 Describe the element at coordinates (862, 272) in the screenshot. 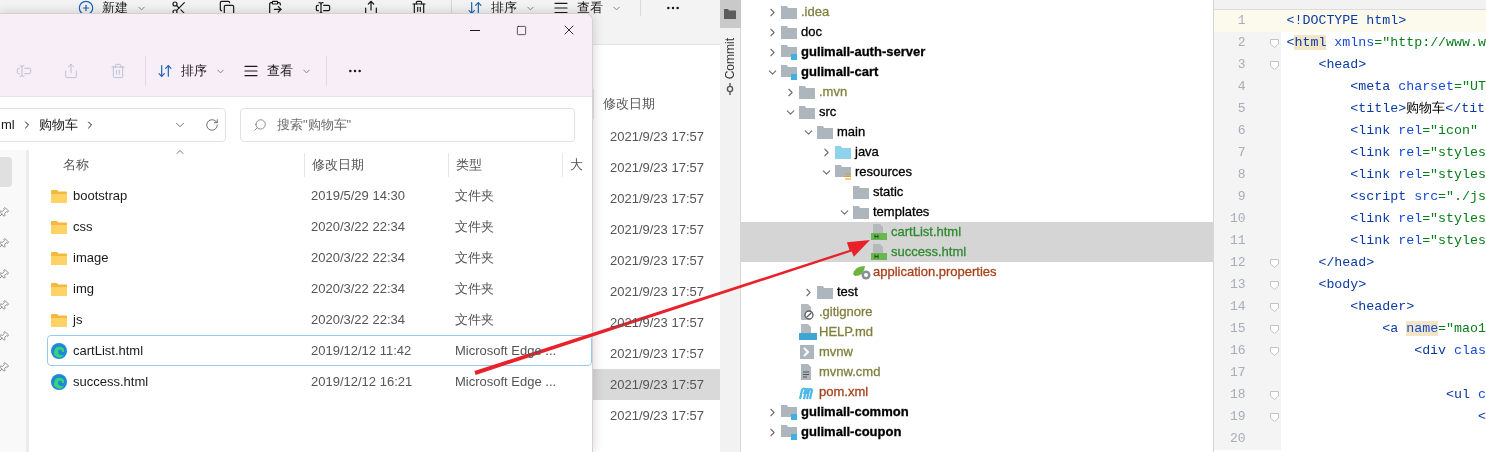

I see `settings-file-icon` at that location.